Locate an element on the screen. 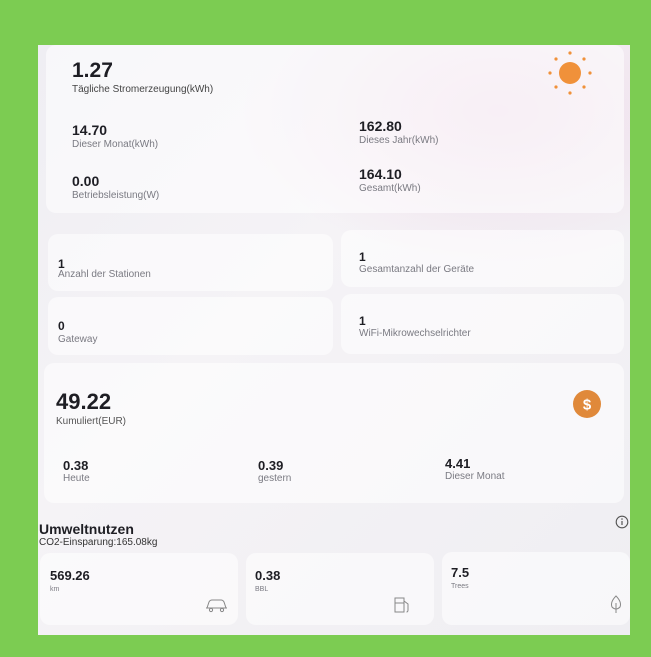 This screenshot has width=651, height=657. devices-count-label: Gesamtanzahl der Geräte is located at coordinates (417, 269).